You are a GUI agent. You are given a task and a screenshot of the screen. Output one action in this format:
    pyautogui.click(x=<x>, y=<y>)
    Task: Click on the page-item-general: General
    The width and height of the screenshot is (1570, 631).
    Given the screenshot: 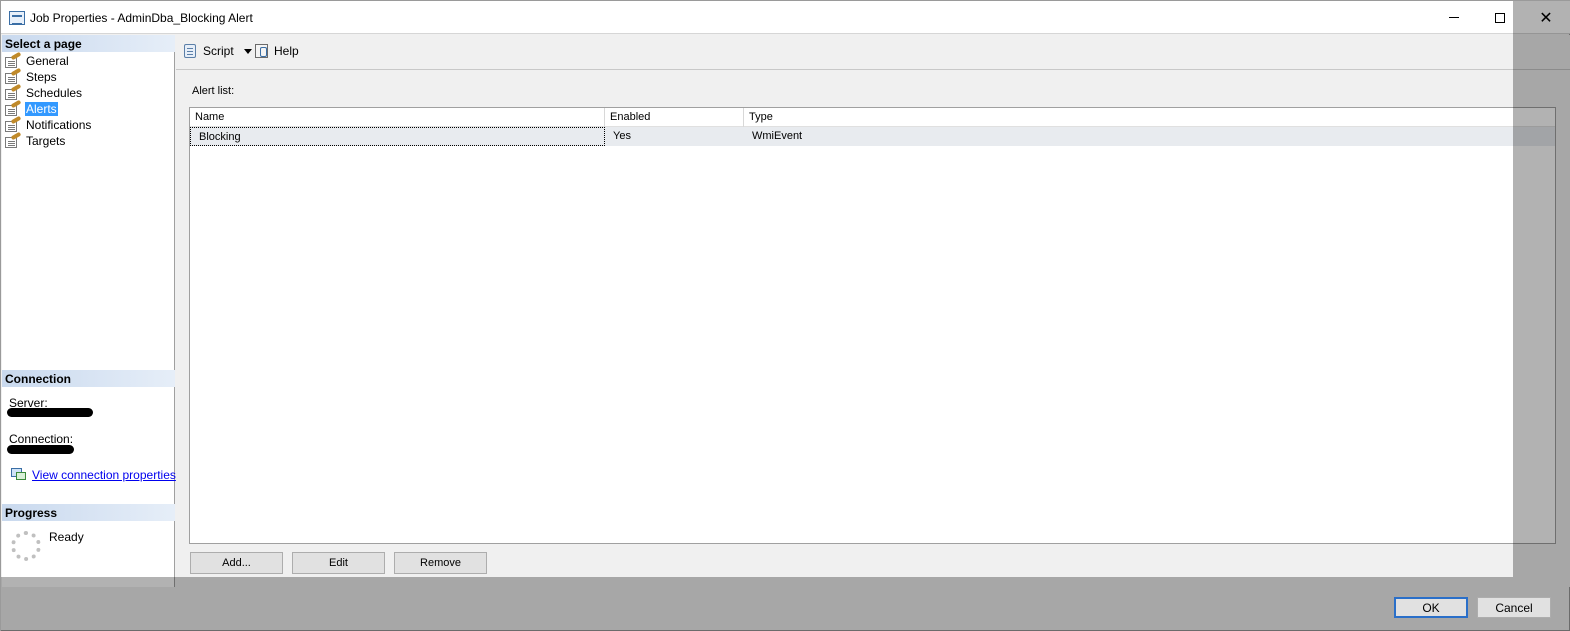 What is the action you would take?
    pyautogui.click(x=48, y=60)
    